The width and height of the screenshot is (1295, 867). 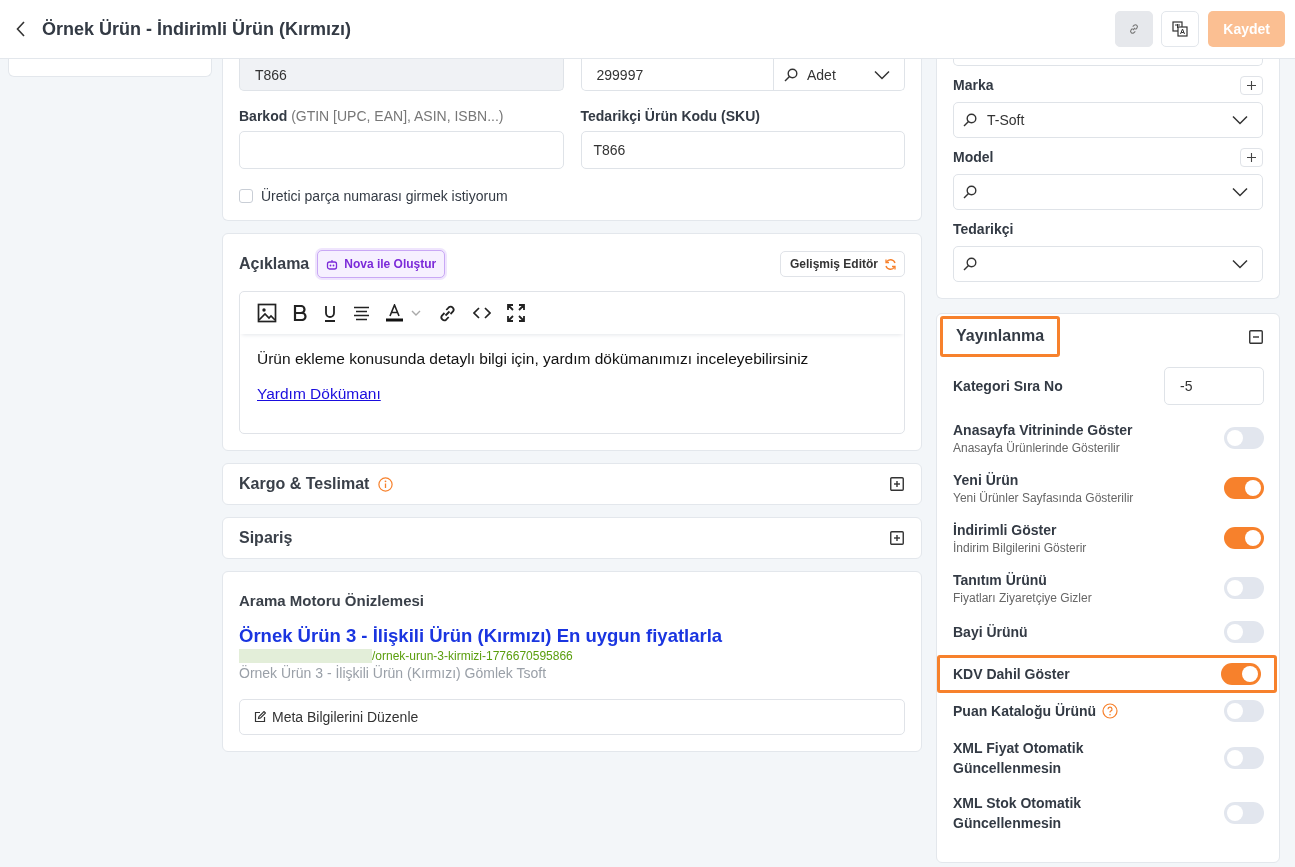 What do you see at coordinates (1020, 548) in the screenshot?
I see `toggle-description: İndirim Bilgilerini Gösterir` at bounding box center [1020, 548].